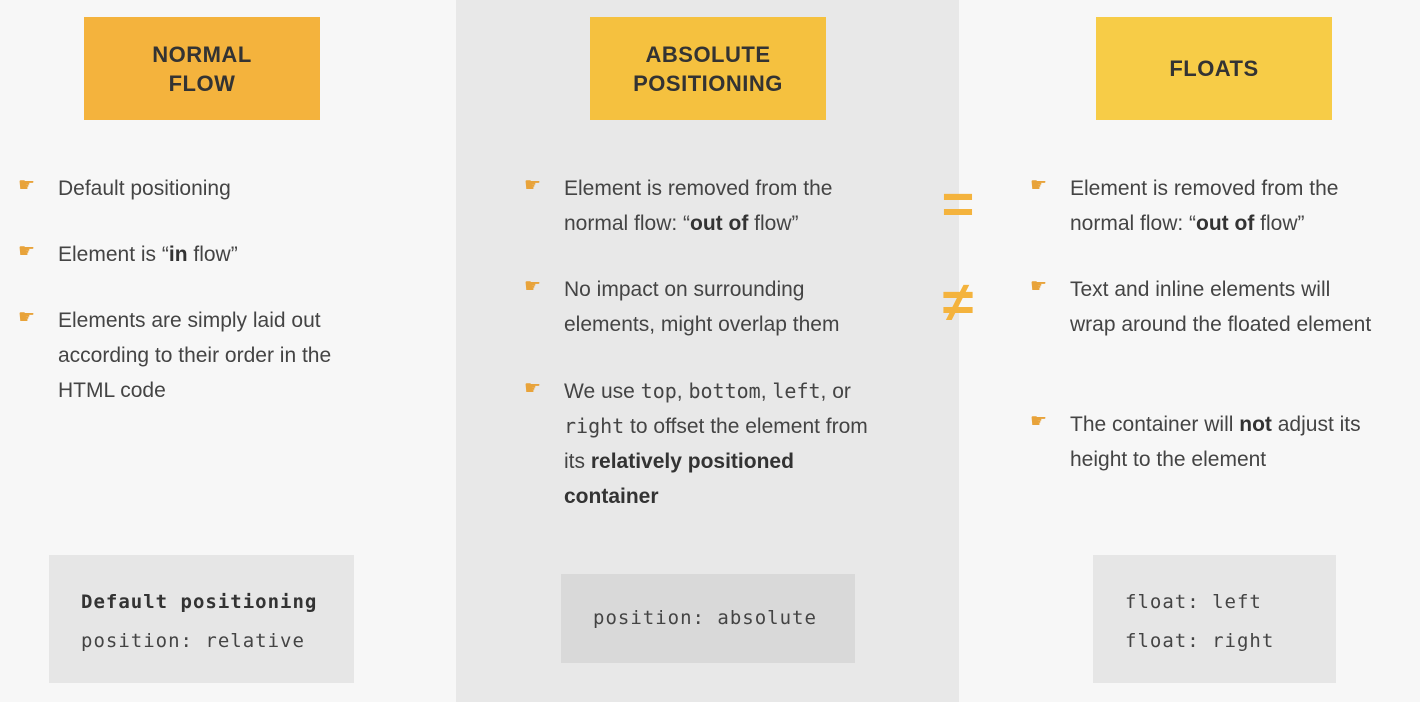 The width and height of the screenshot is (1420, 702). I want to click on header-floats: FLOATS, so click(1214, 68).